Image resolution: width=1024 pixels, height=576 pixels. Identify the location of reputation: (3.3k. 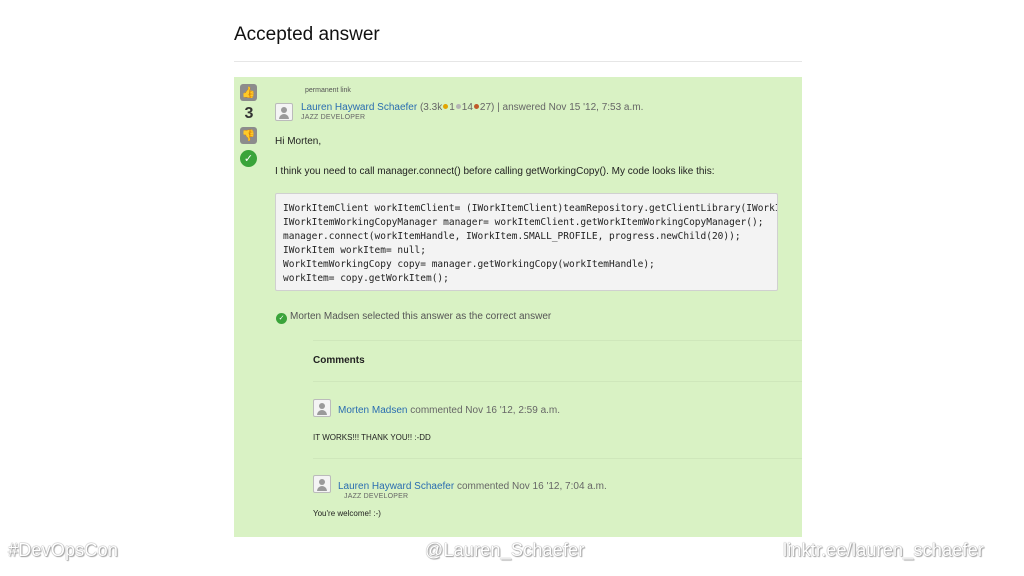
(431, 107).